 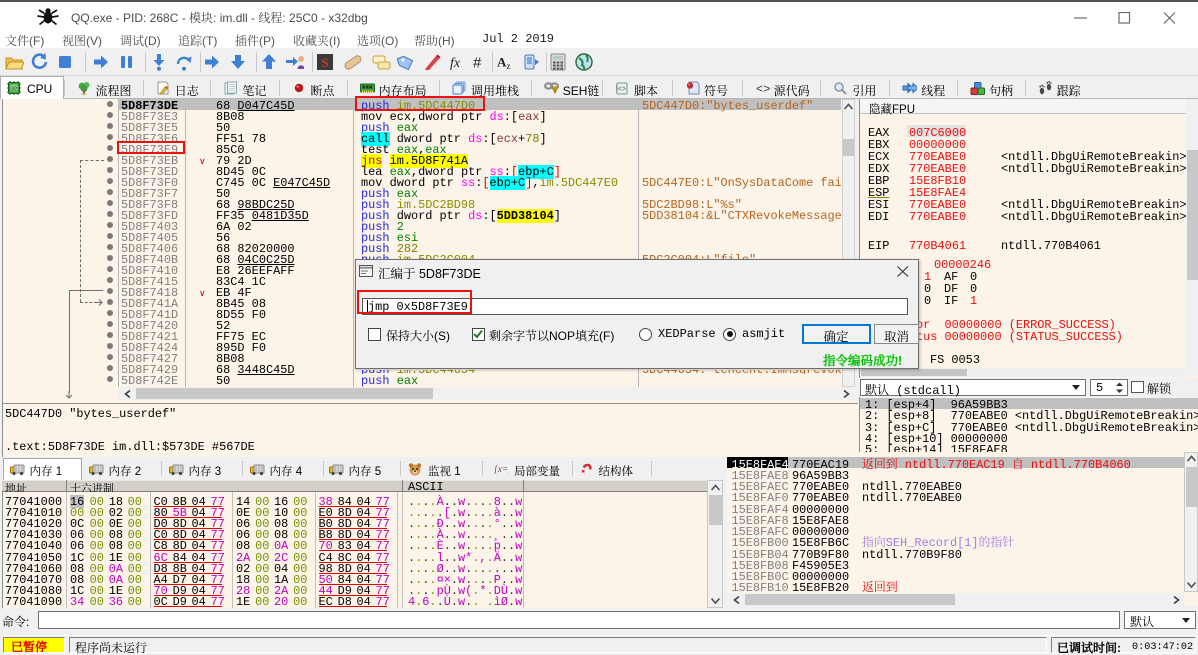 I want to click on svg-text: A, so click(x=502, y=62).